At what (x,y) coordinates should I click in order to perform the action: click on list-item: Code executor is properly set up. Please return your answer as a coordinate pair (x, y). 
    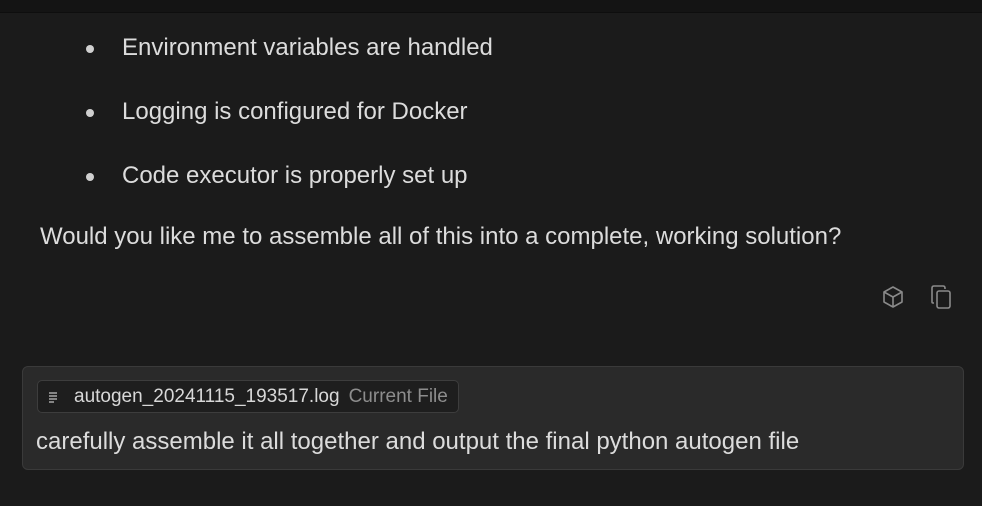
    Looking at the image, I should click on (289, 193).